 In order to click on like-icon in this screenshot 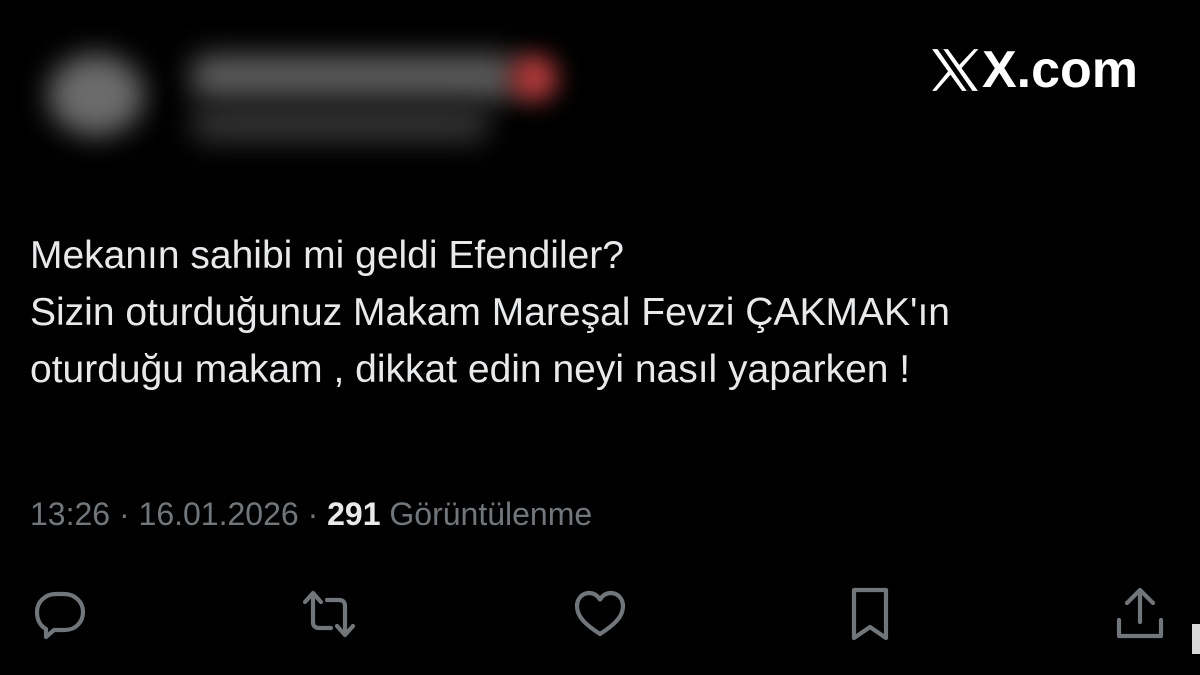, I will do `click(600, 613)`.